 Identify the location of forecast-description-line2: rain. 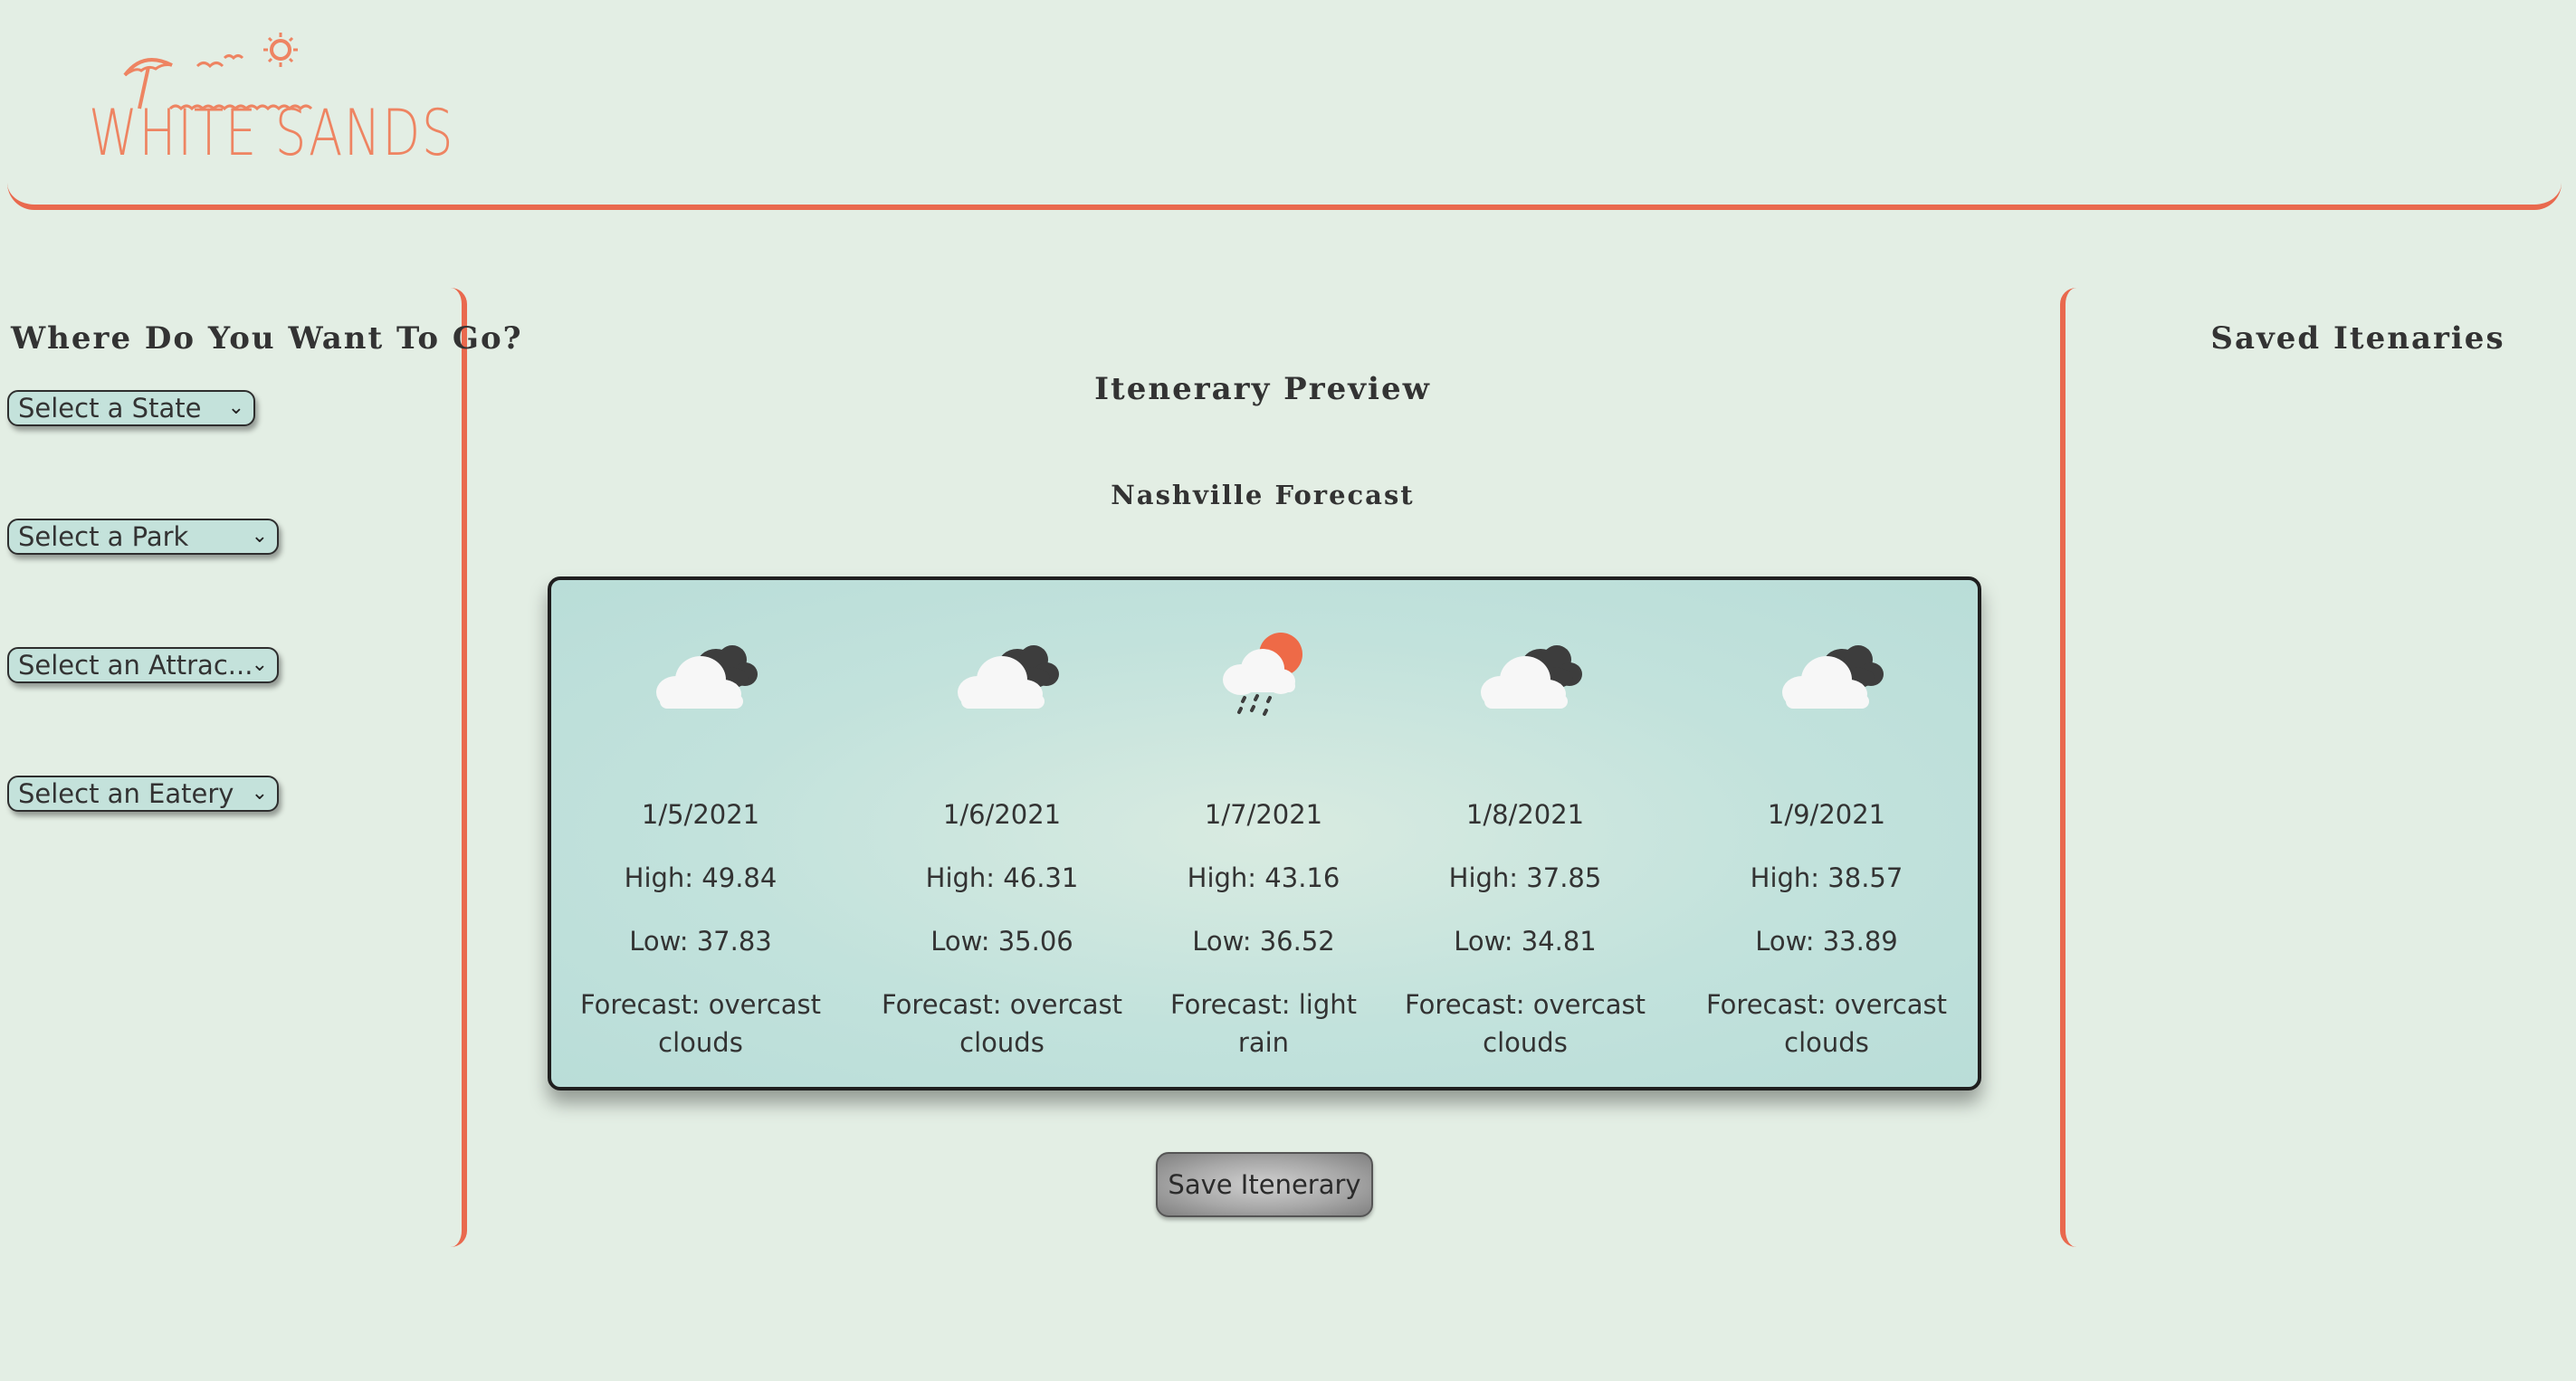
(1264, 1042).